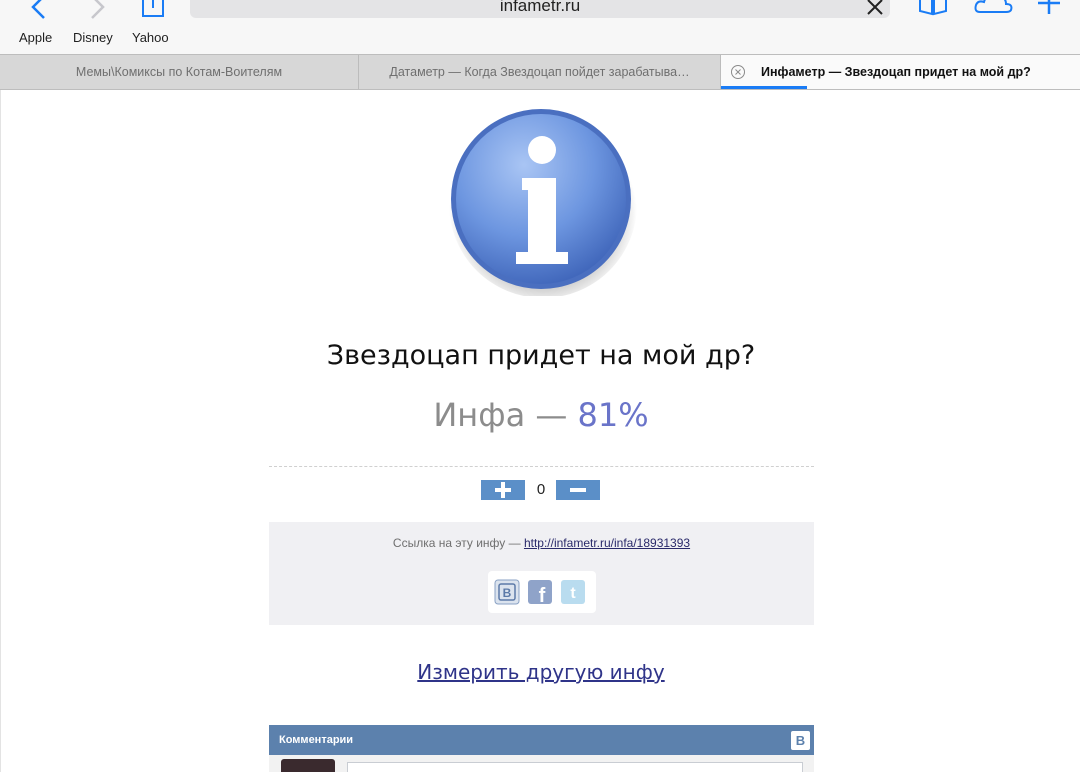 The height and width of the screenshot is (772, 1080). I want to click on forward-button, so click(98, 10).